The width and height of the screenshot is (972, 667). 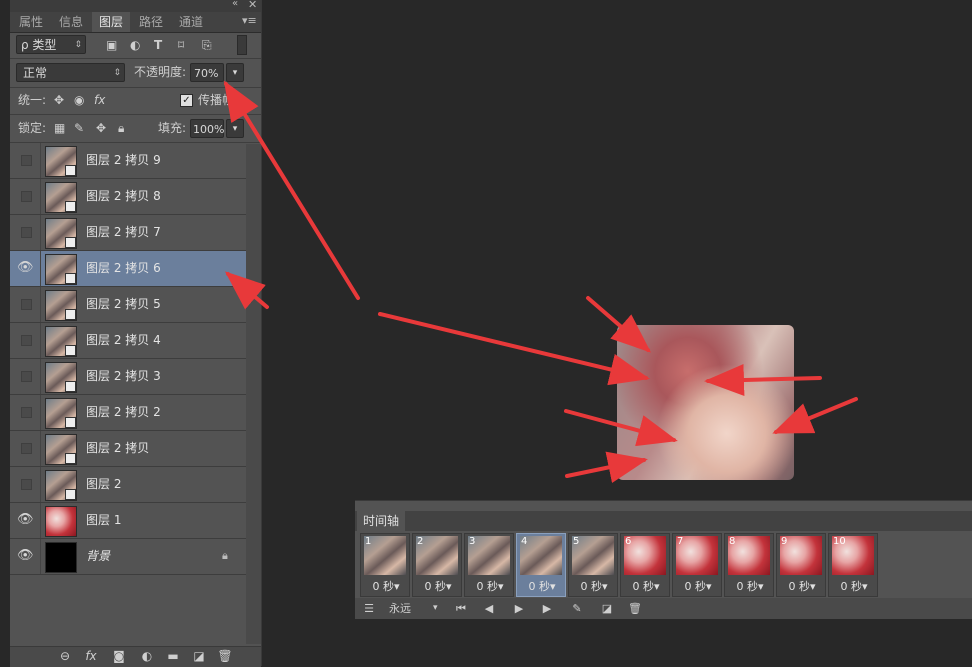 I want to click on arrow-to-face, so click(x=763, y=380).